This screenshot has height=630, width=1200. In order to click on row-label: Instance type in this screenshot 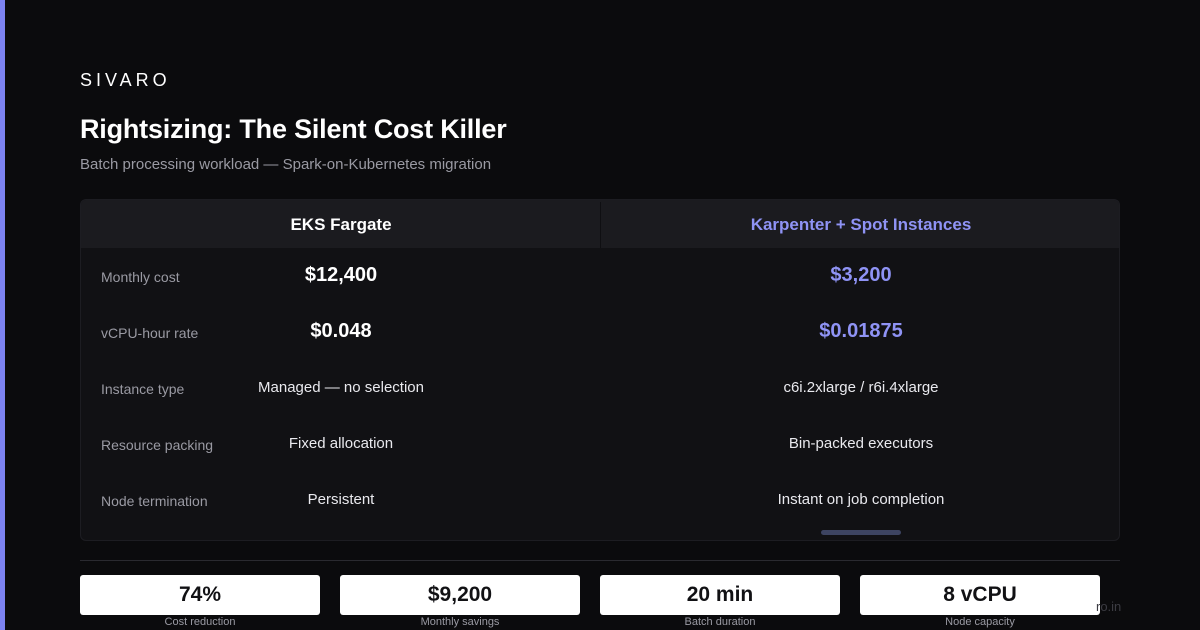, I will do `click(143, 389)`.